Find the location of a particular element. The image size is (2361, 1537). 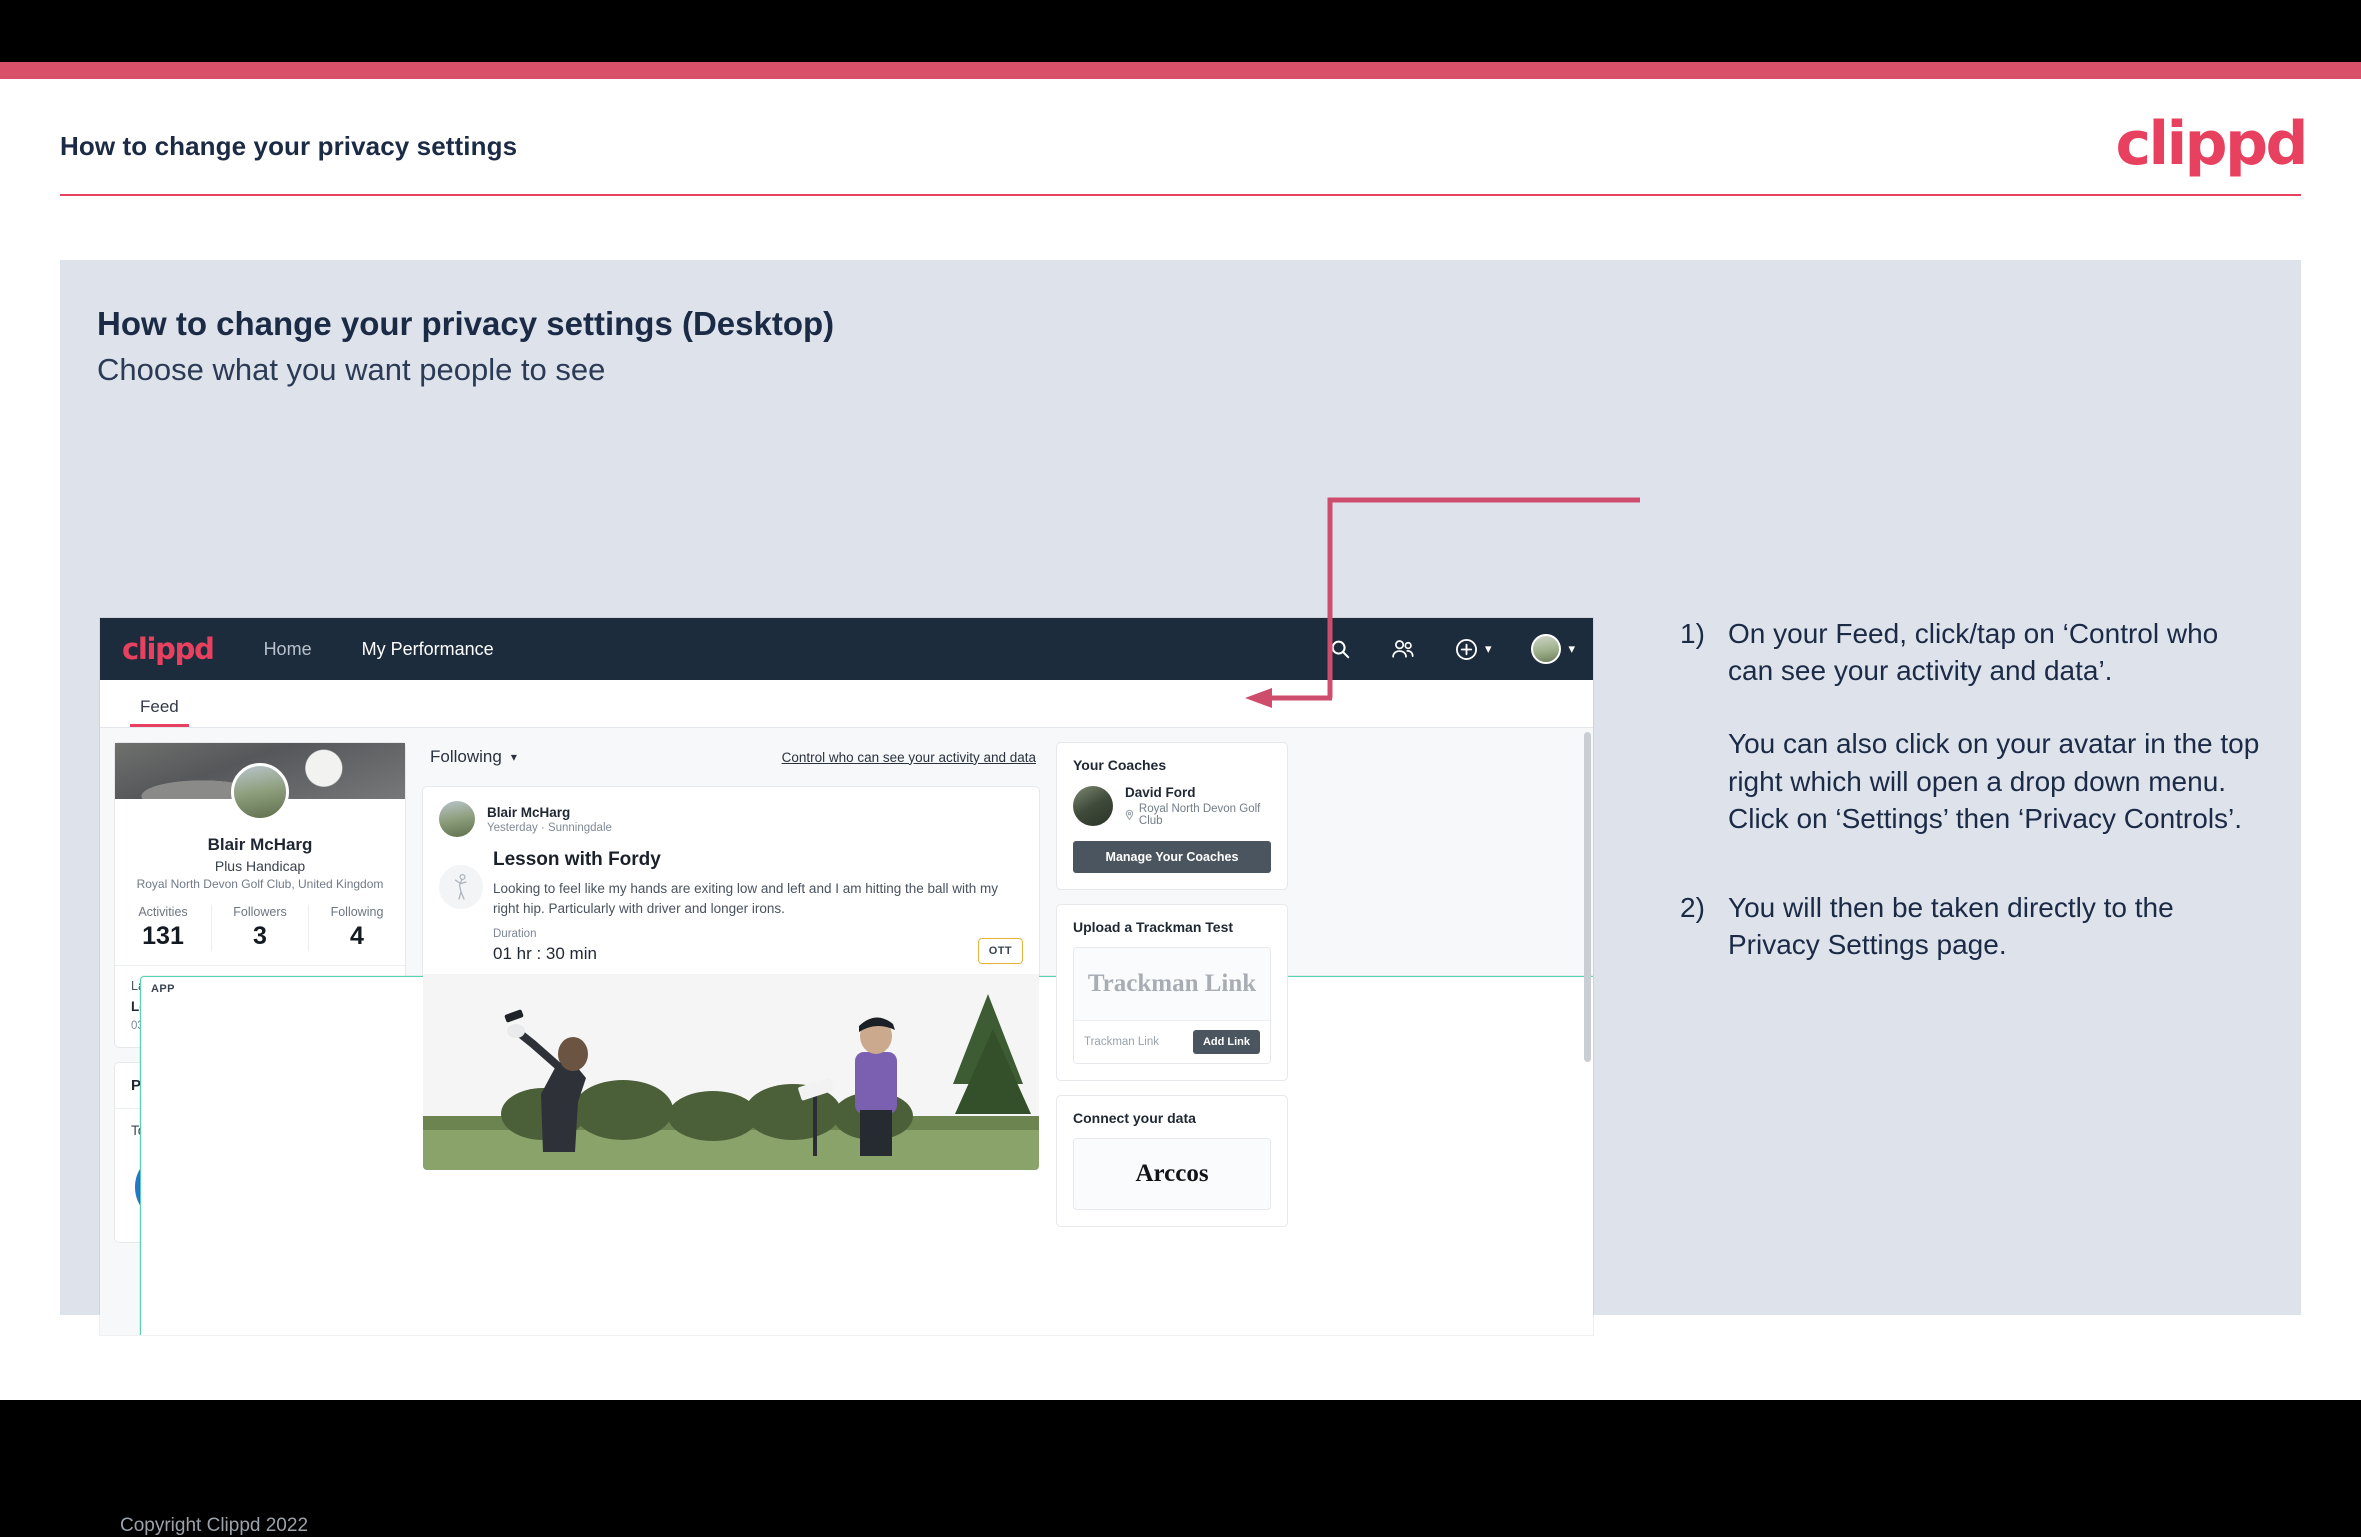

profile-avatar is located at coordinates (260, 792).